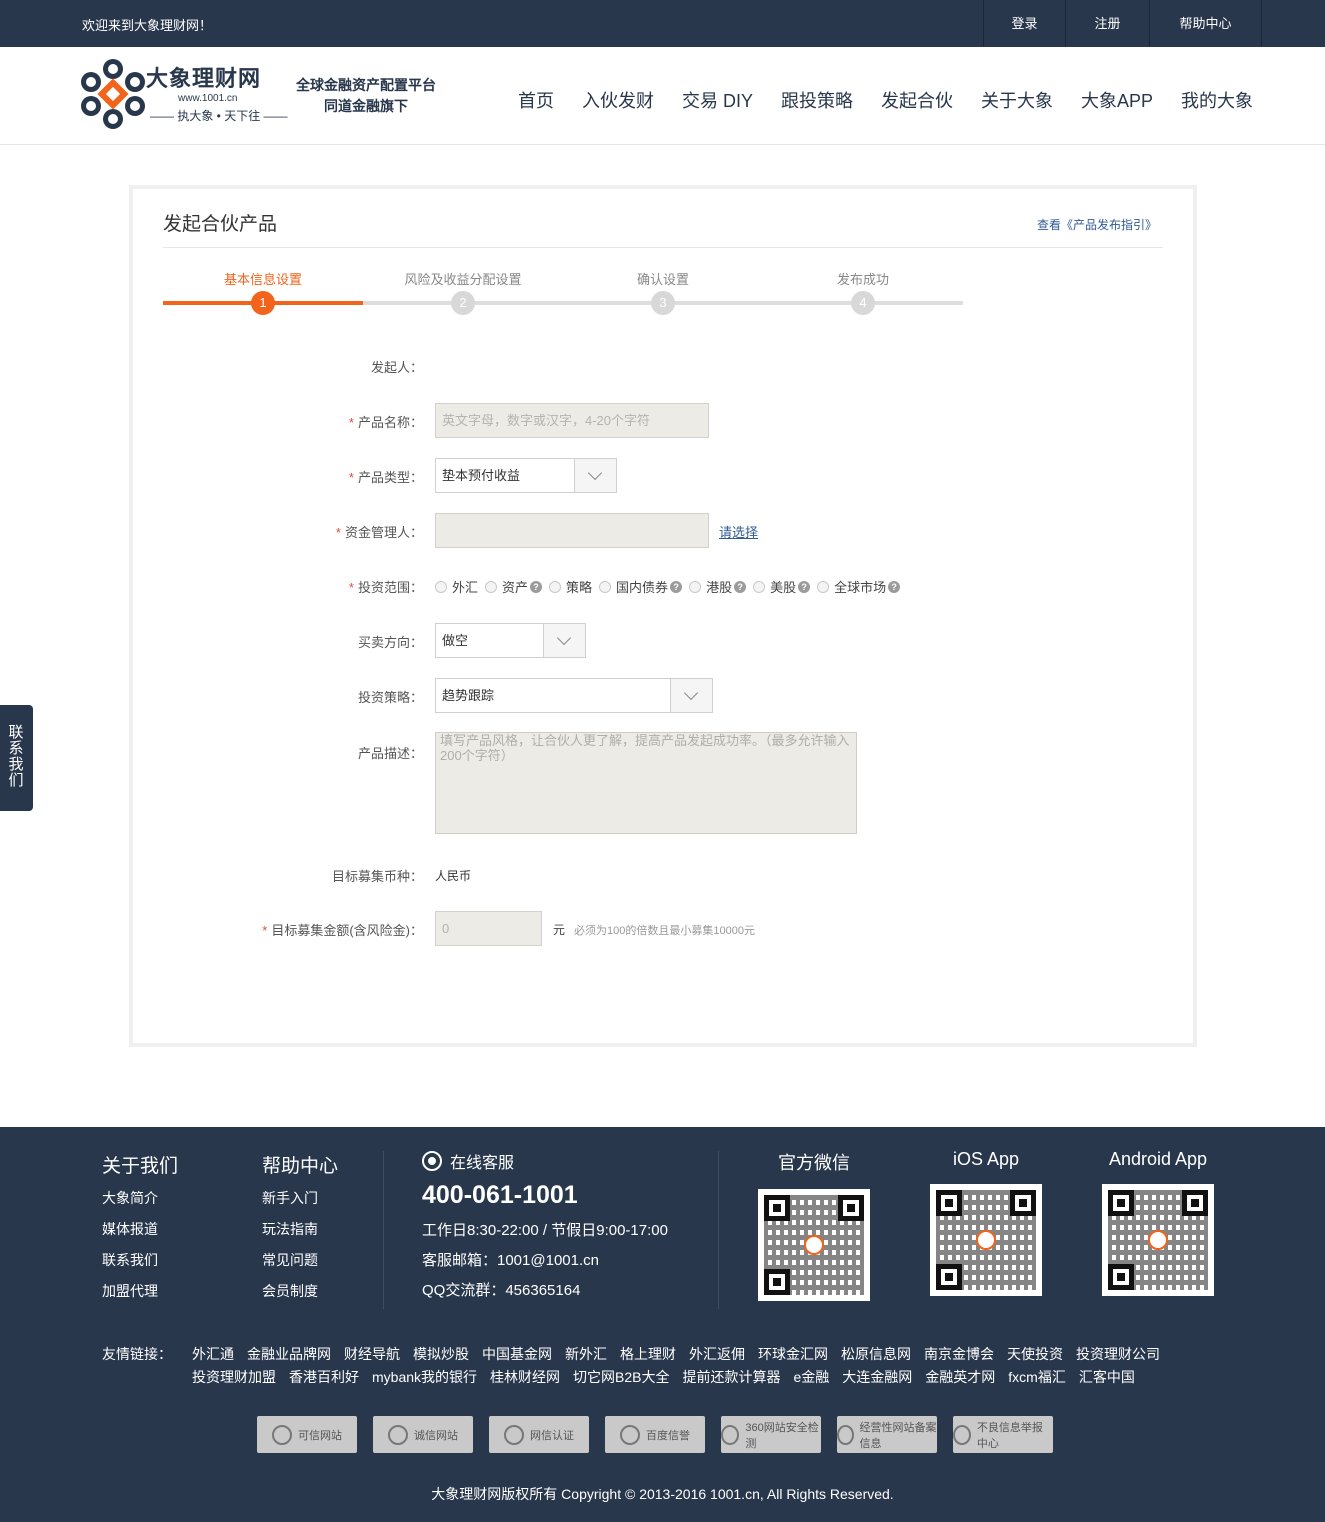  What do you see at coordinates (574, 695) in the screenshot?
I see `investment-strategy-select: 趋势跟踪` at bounding box center [574, 695].